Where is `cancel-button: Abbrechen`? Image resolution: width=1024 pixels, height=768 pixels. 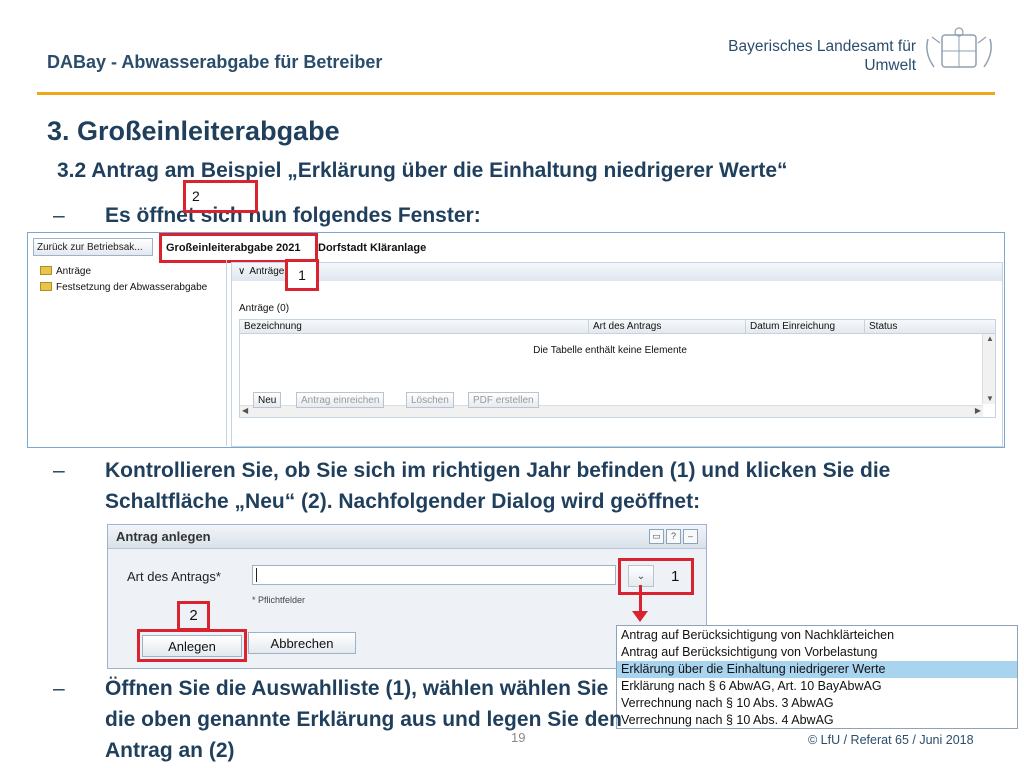
cancel-button: Abbrechen is located at coordinates (302, 643).